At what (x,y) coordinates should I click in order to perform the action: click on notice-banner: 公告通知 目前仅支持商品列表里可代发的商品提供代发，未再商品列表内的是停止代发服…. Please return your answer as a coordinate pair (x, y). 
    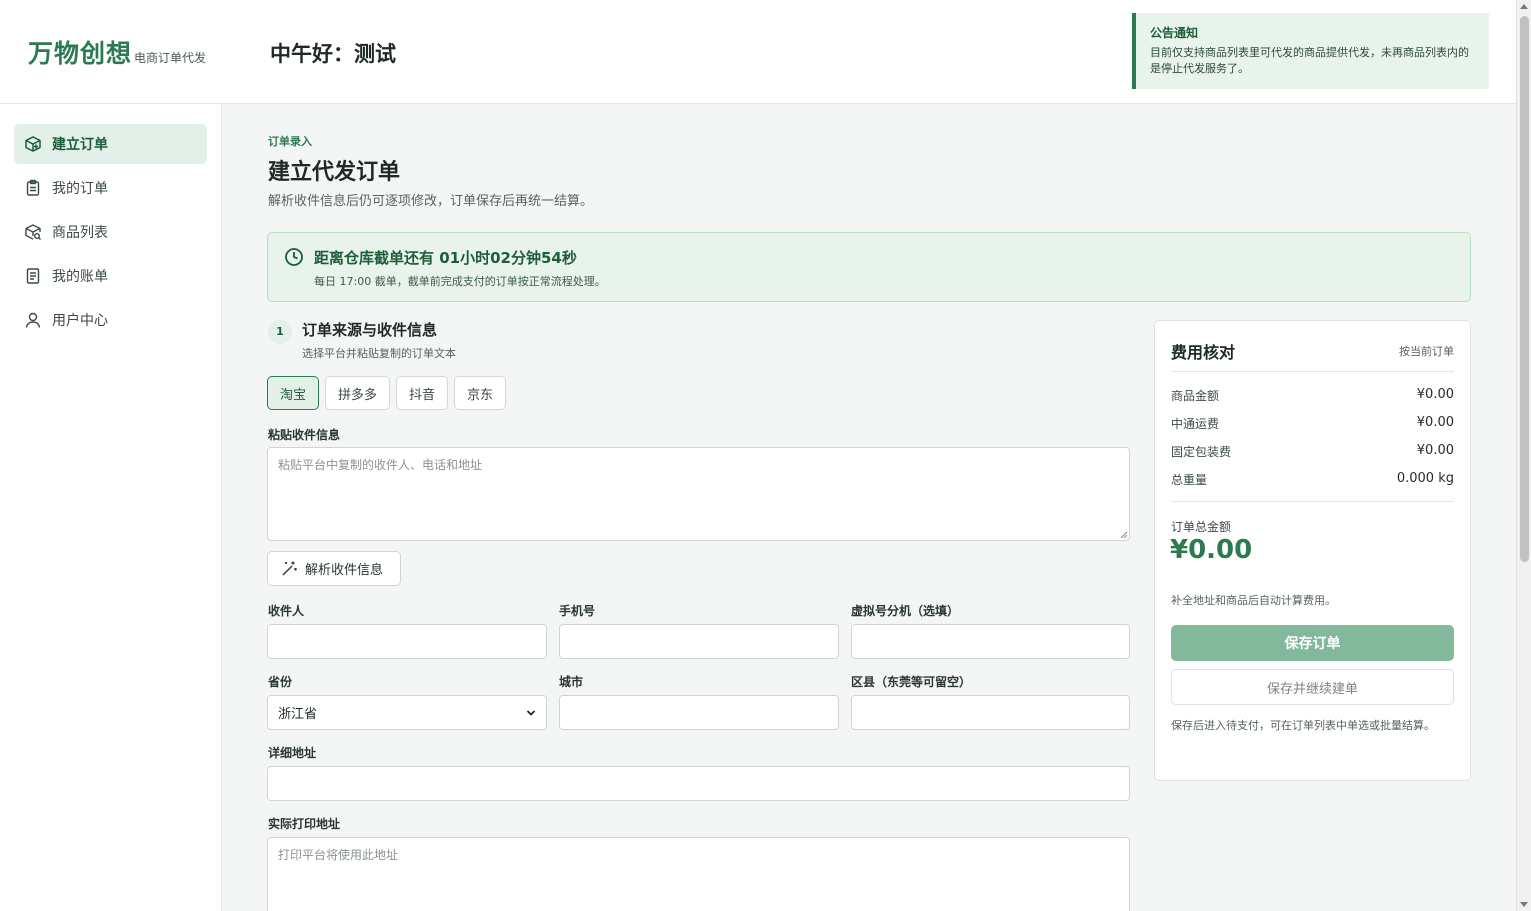
    Looking at the image, I should click on (1310, 51).